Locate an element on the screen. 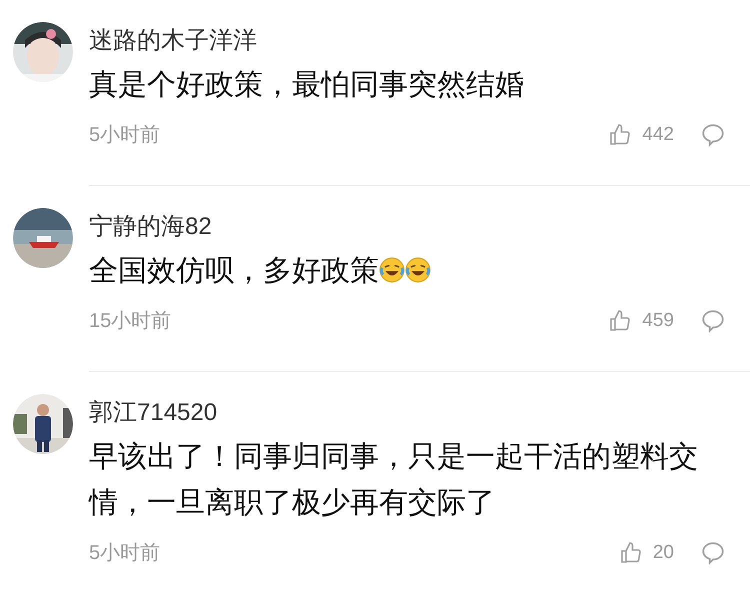  comment-text: 全国效仿呗，多好政策 is located at coordinates (407, 271).